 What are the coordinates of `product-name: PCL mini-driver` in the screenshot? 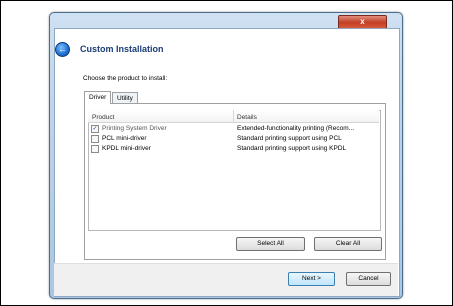 It's located at (124, 138).